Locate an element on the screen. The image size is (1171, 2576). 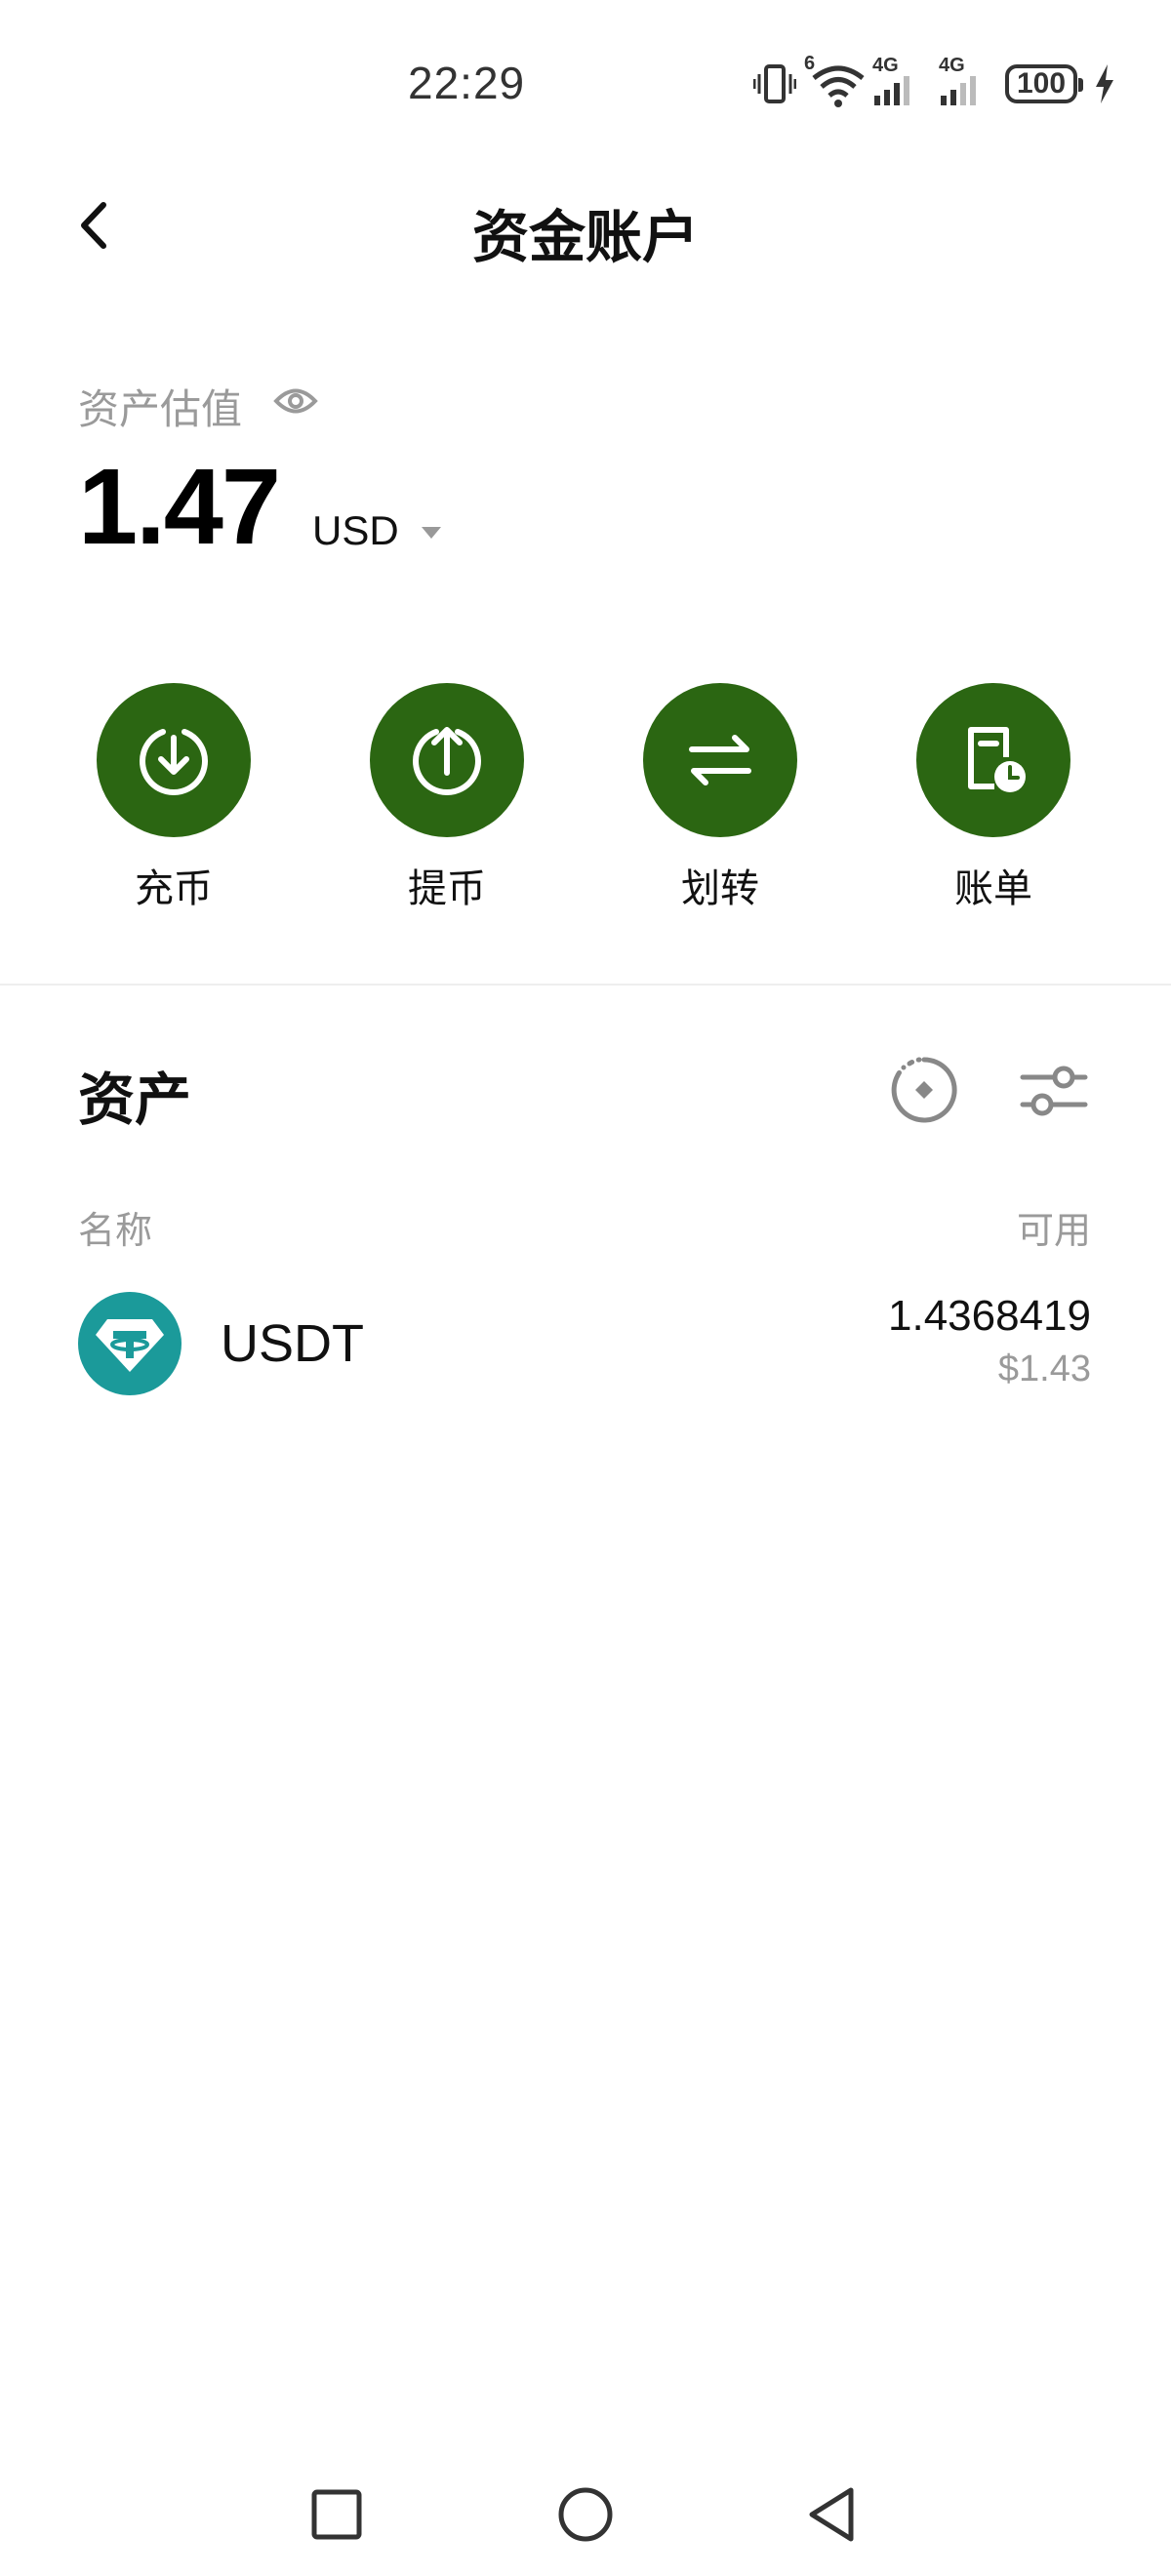
battery-icon: 100 is located at coordinates (1044, 83).